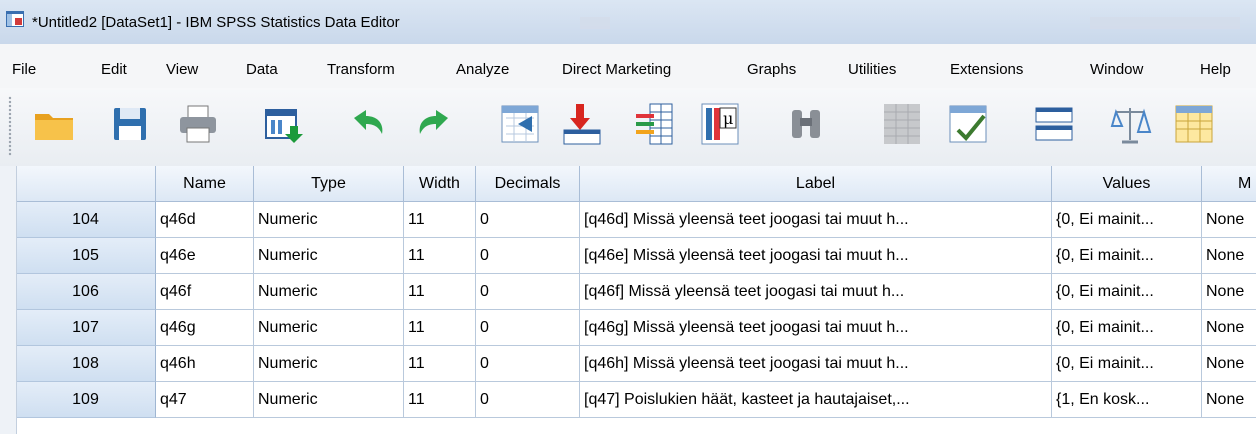  I want to click on row-number: 106, so click(86, 292).